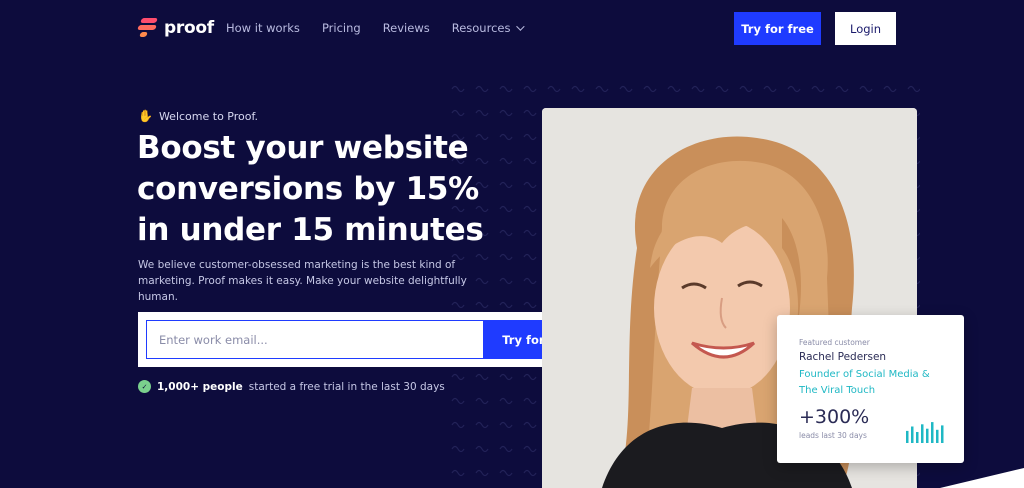  What do you see at coordinates (521, 26) in the screenshot?
I see `chevron-down-icon` at bounding box center [521, 26].